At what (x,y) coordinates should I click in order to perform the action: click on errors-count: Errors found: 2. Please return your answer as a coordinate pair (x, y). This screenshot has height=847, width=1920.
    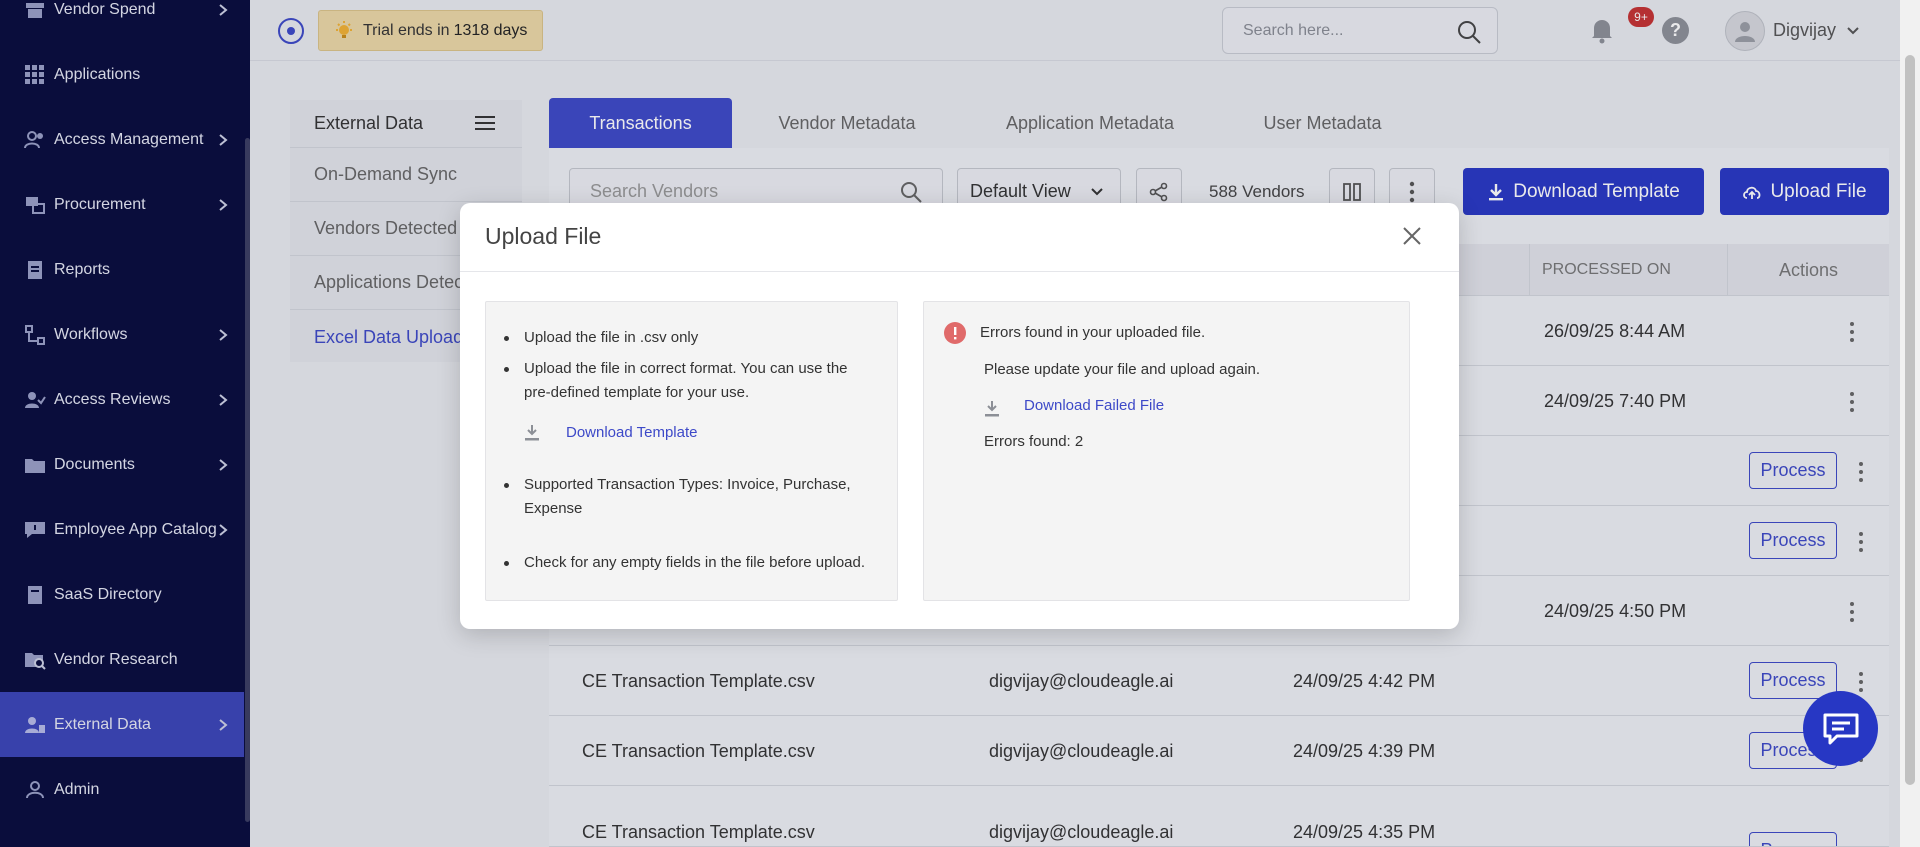
    Looking at the image, I should click on (1034, 441).